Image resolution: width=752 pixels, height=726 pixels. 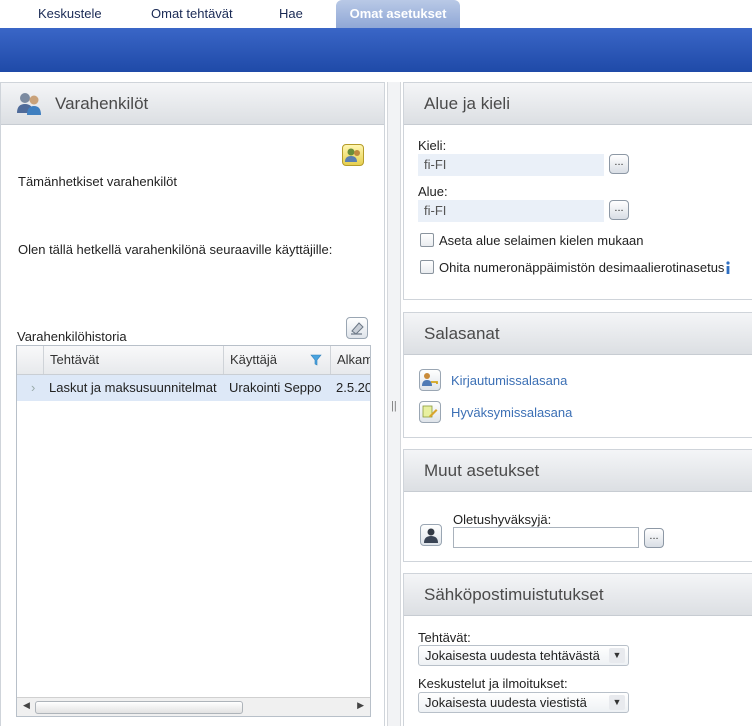 What do you see at coordinates (493, 683) in the screenshot?
I see `email-discussions-label: Keskustelut ja ilmoitukset:` at bounding box center [493, 683].